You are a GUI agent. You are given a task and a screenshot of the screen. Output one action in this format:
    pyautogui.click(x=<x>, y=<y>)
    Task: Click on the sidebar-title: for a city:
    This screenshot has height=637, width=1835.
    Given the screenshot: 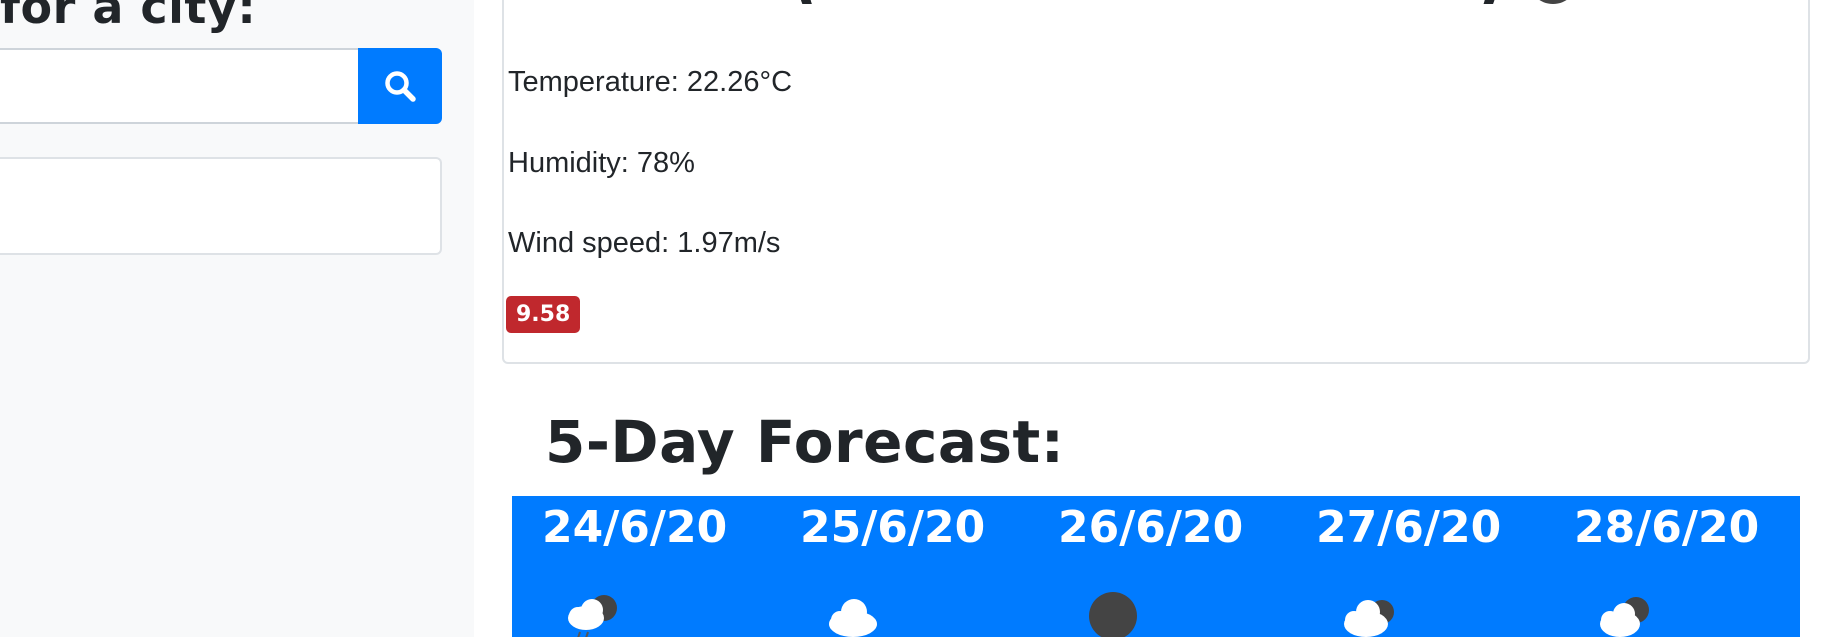 What is the action you would take?
    pyautogui.click(x=128, y=17)
    